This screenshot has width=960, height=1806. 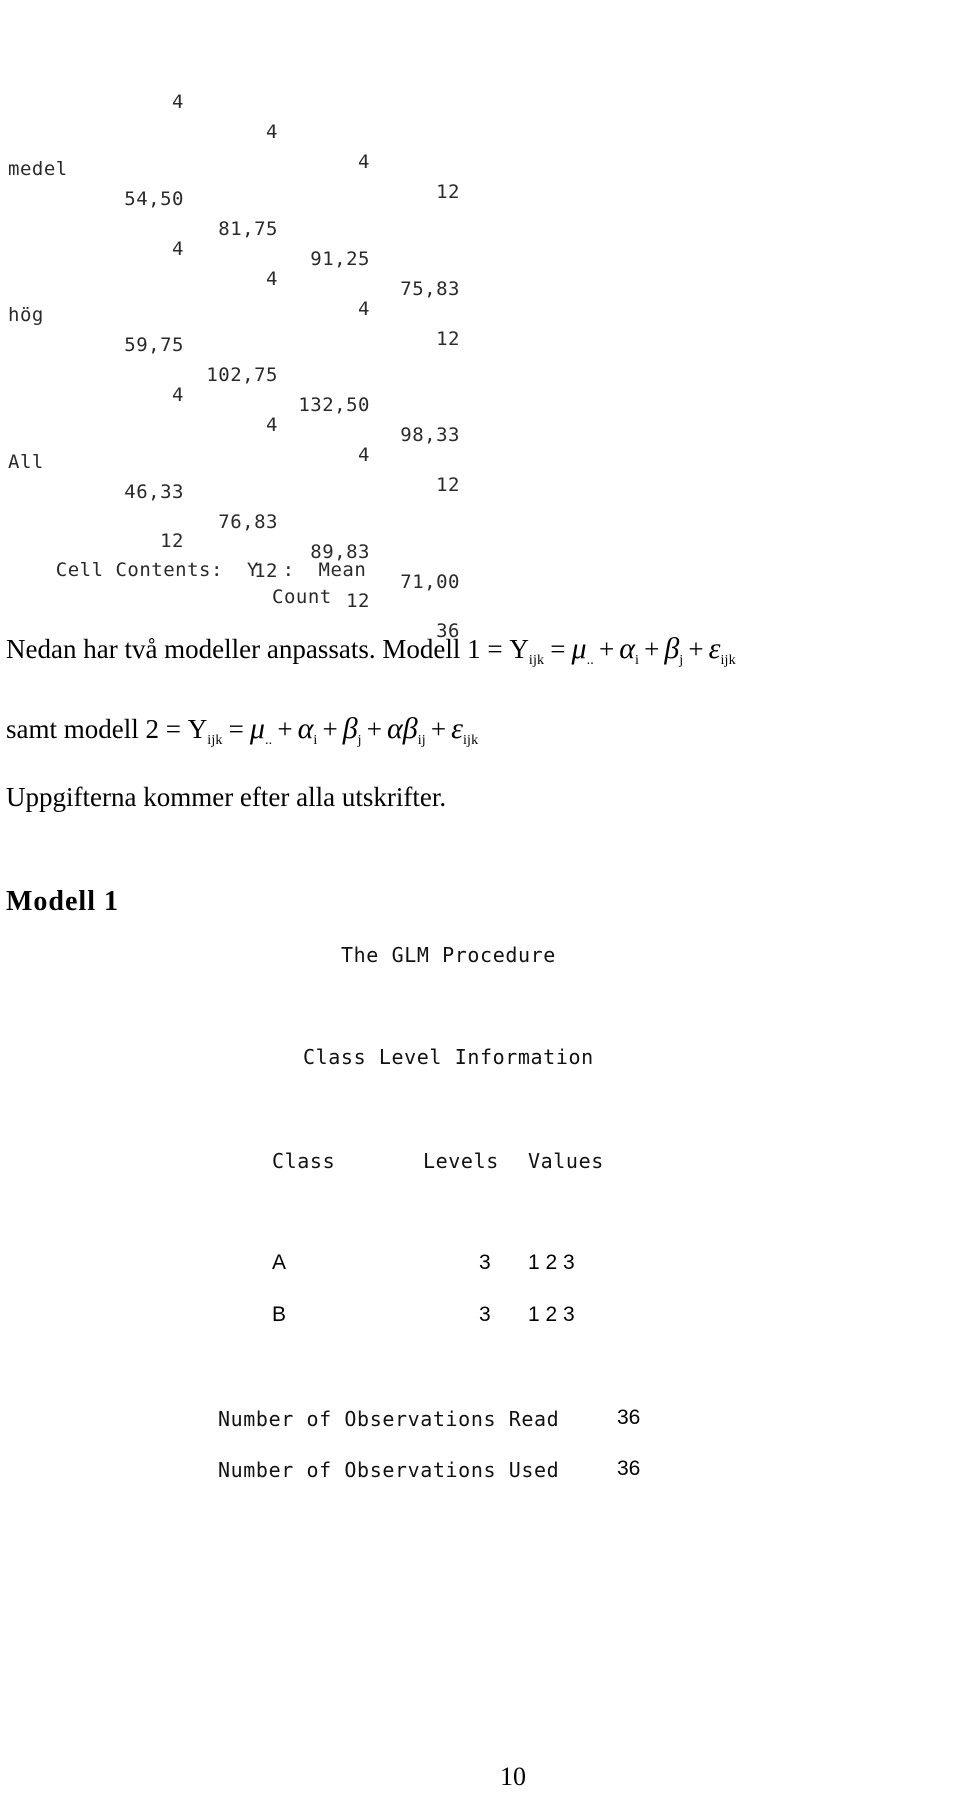 I want to click on table-row-class-b-name: B, so click(x=279, y=1314).